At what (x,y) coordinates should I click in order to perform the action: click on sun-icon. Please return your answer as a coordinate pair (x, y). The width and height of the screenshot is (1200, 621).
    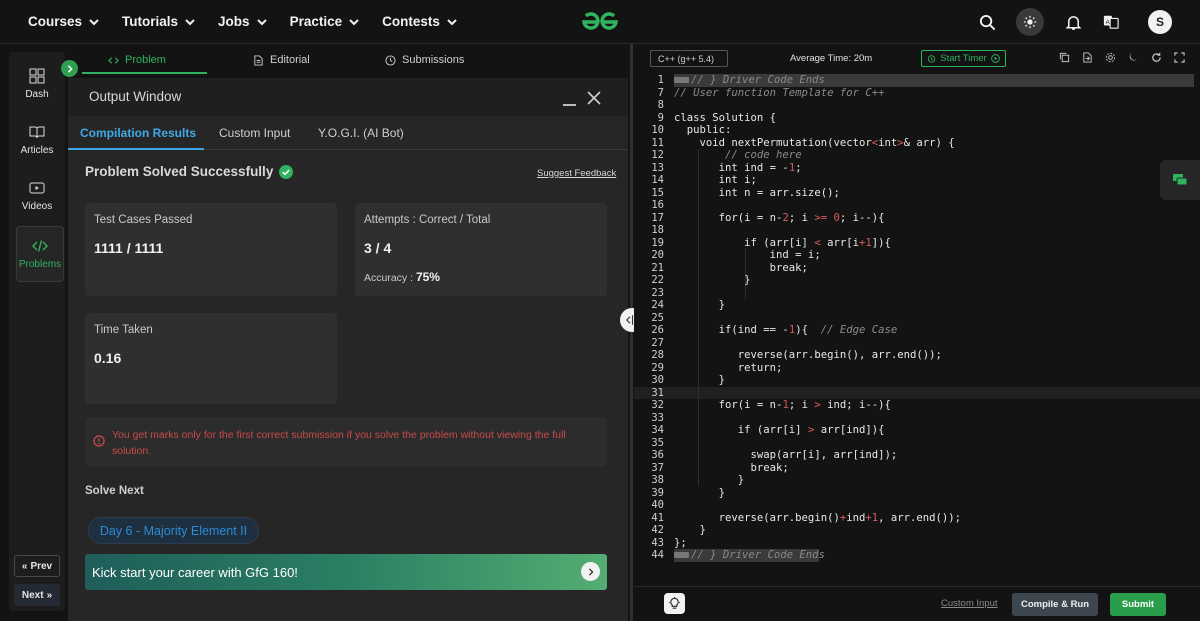
    Looking at the image, I should click on (1030, 22).